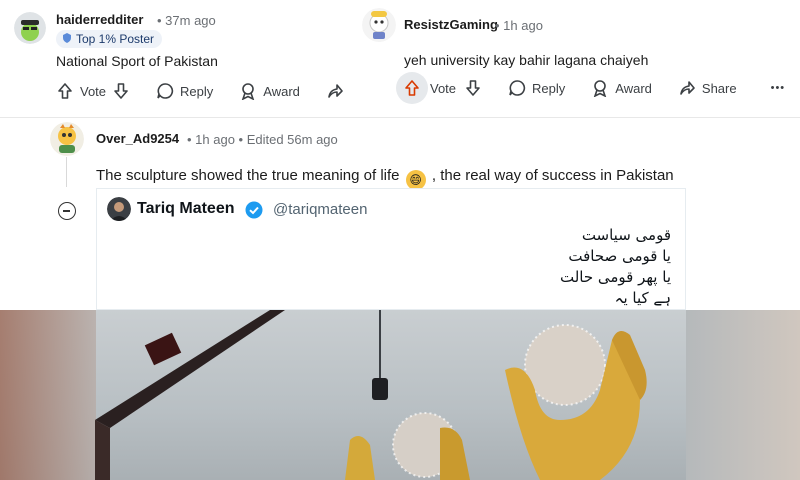 The width and height of the screenshot is (800, 480). Describe the element at coordinates (137, 61) in the screenshot. I see `comment-body: National Sport of Pakistan` at that location.